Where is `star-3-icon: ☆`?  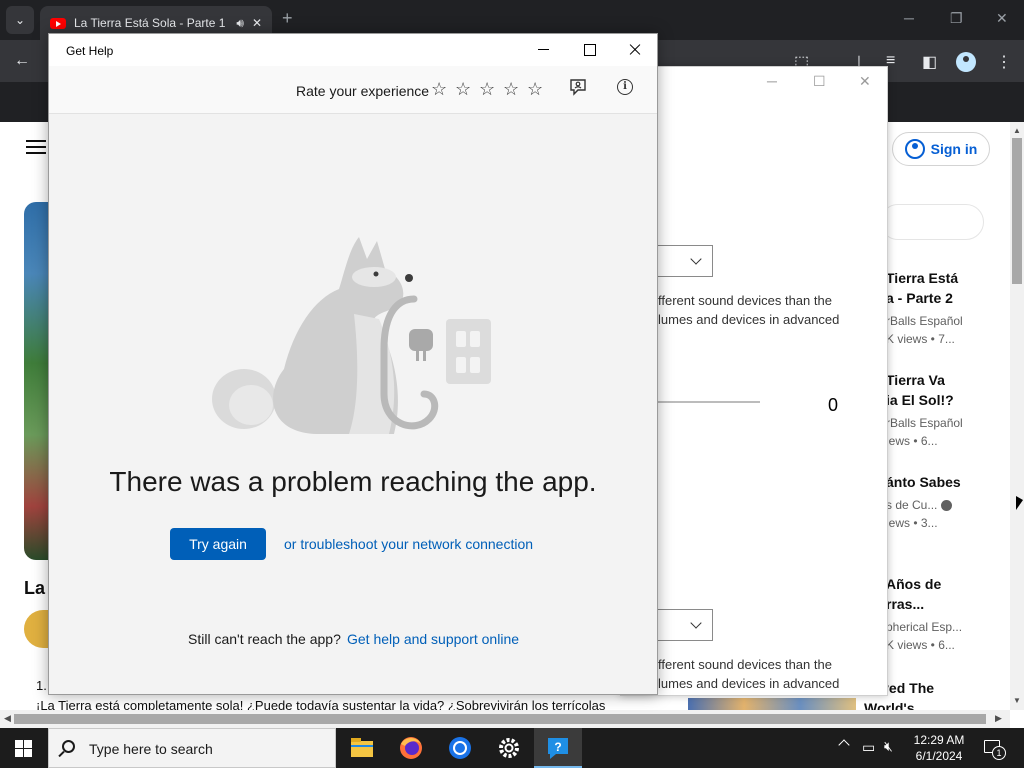 star-3-icon: ☆ is located at coordinates (487, 89).